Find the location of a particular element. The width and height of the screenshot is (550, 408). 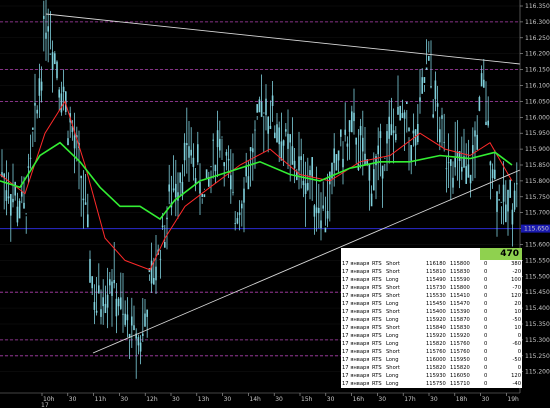

trade-row: 17 января RTS Short 115840 115830 0 10 is located at coordinates (431, 328).